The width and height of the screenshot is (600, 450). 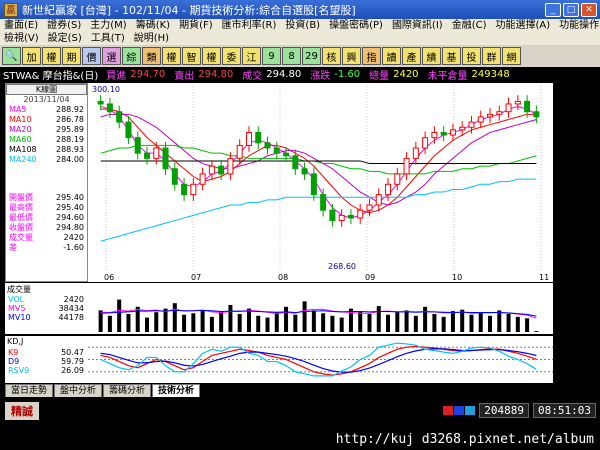 What do you see at coordinates (406, 74) in the screenshot?
I see `volume-value: 2420` at bounding box center [406, 74].